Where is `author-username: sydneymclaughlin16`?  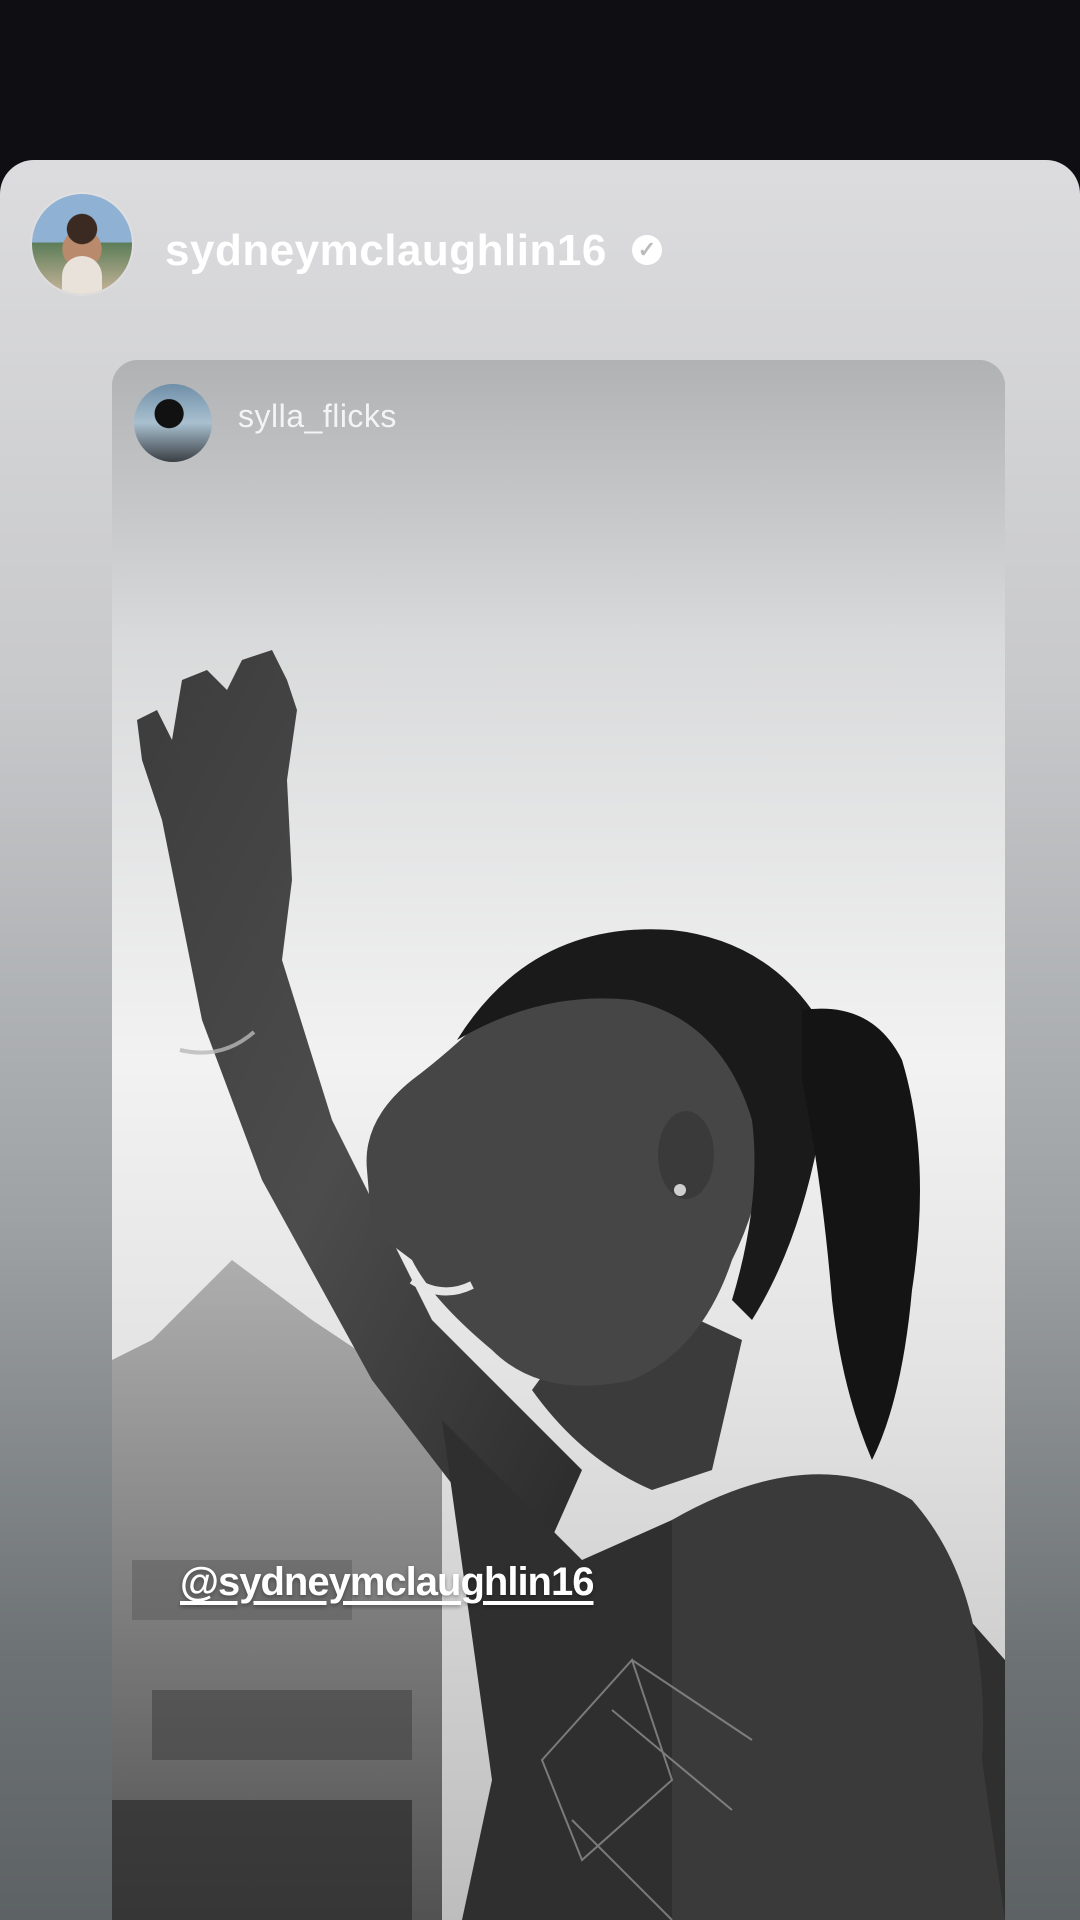
author-username: sydneymclaughlin16 is located at coordinates (386, 251).